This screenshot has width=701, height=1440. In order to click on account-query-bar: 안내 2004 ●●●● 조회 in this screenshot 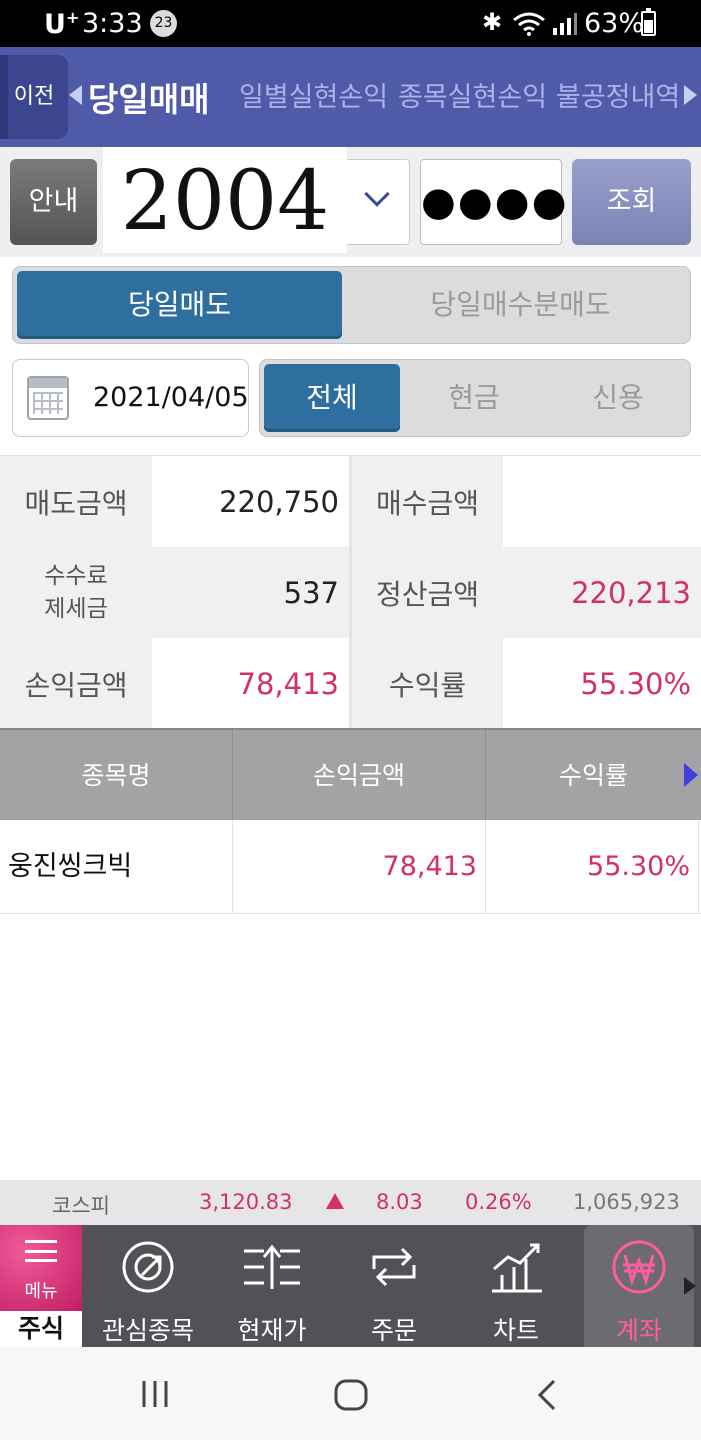, I will do `click(350, 202)`.